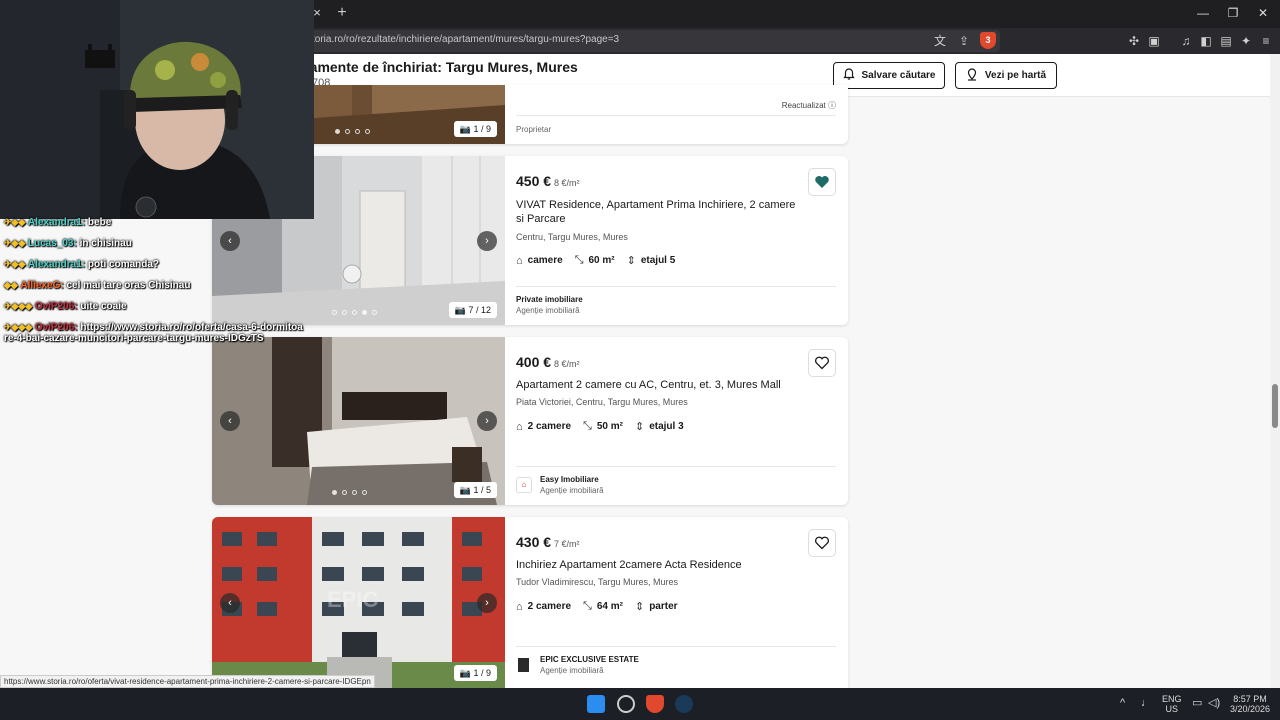  Describe the element at coordinates (569, 479) in the screenshot. I see `agency-name: Easy Imobiliare` at that location.